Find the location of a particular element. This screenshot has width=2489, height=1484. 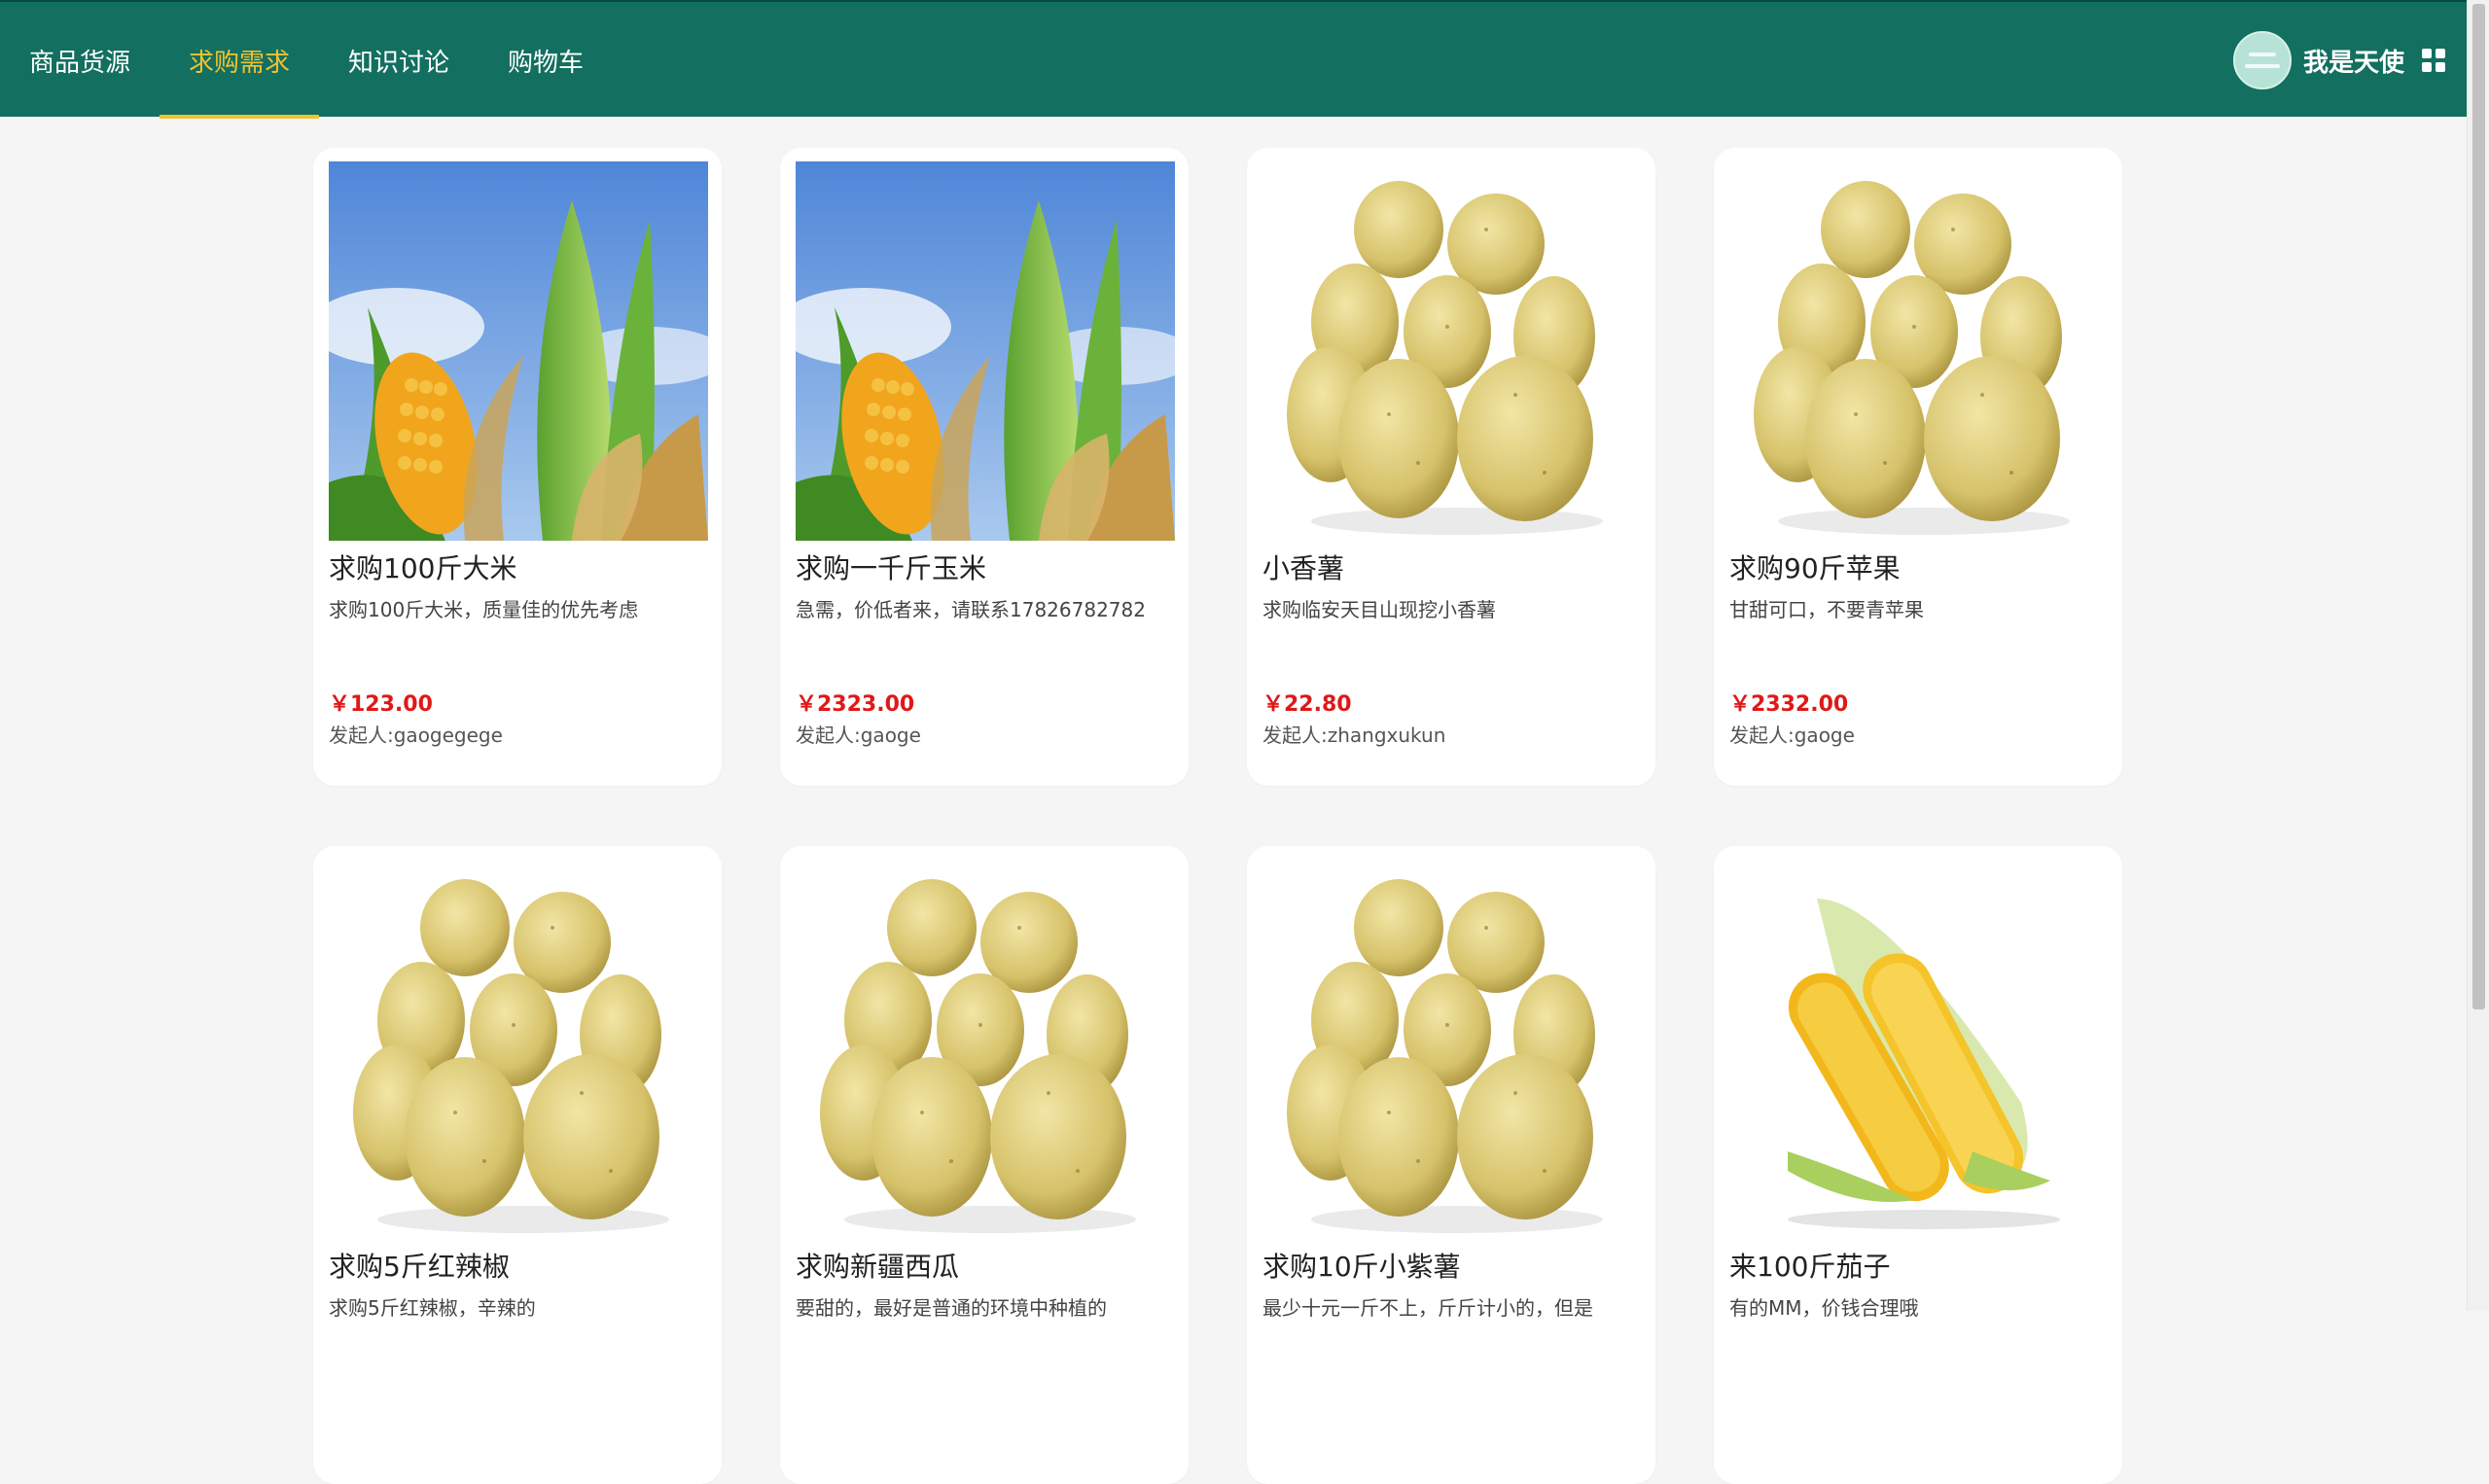

user-menu: 我是天使 is located at coordinates (2338, 61).